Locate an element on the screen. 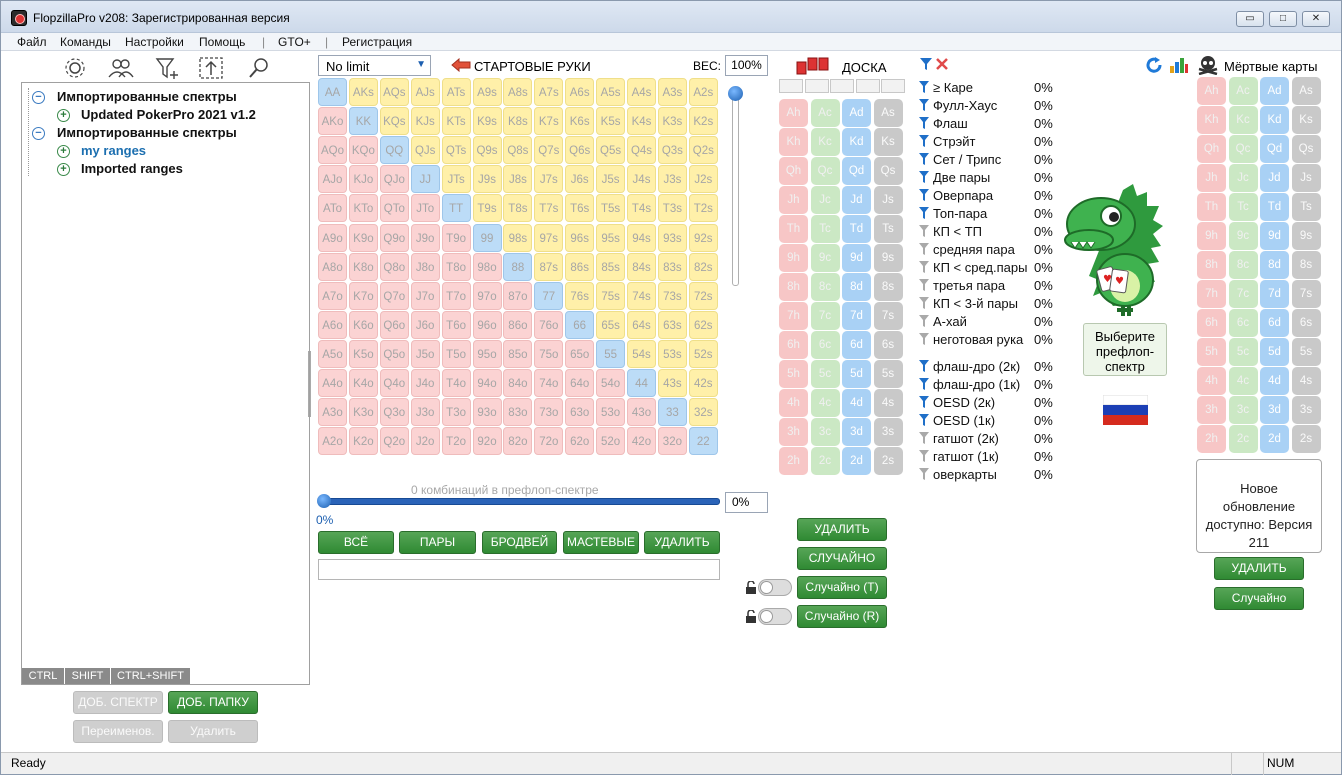  hand-stat-row: неготовая рука 0% is located at coordinates (986, 339).